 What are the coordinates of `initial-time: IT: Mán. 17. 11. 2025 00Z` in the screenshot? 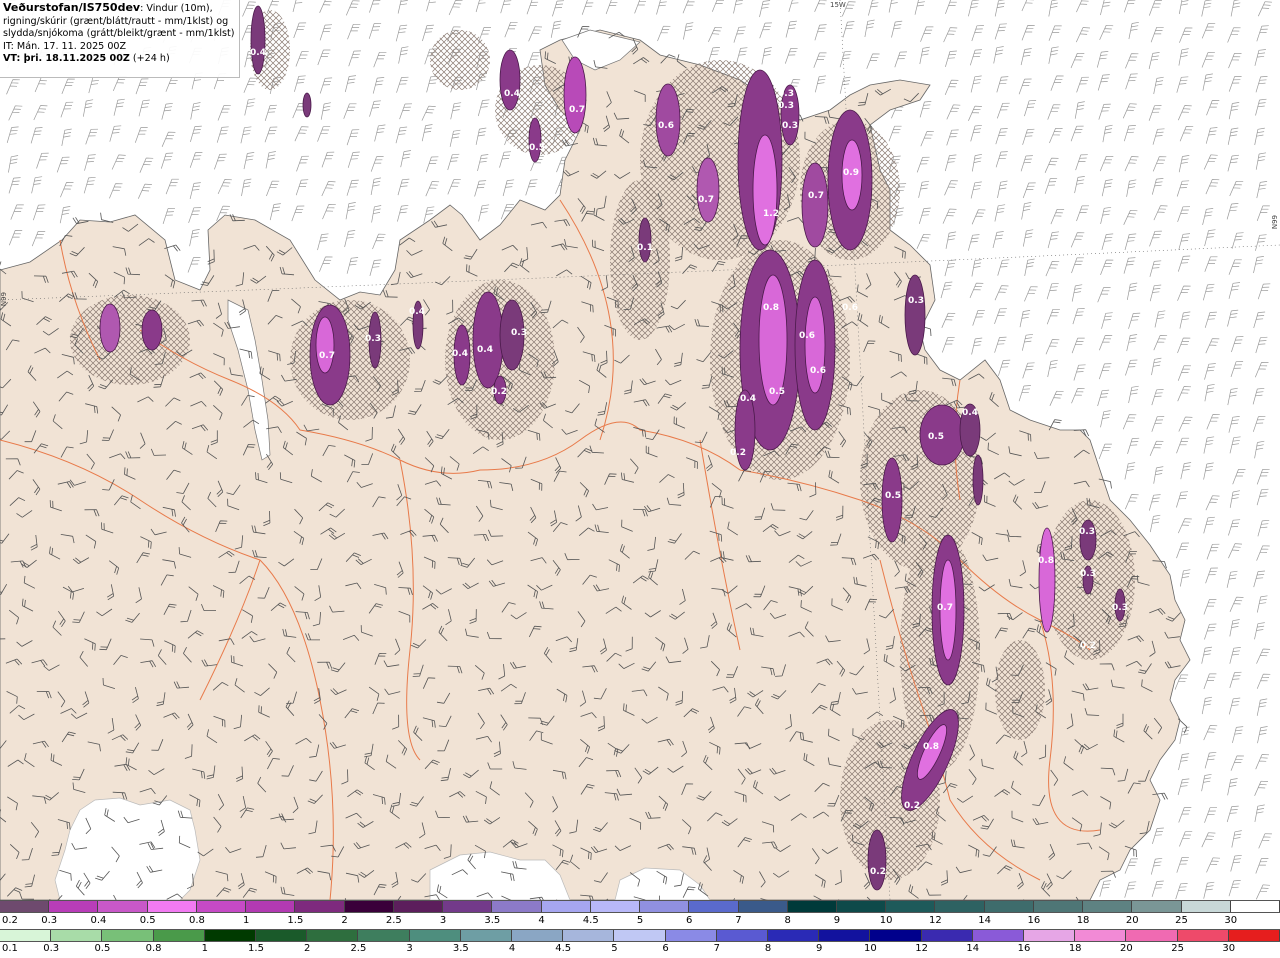 It's located at (65, 46).